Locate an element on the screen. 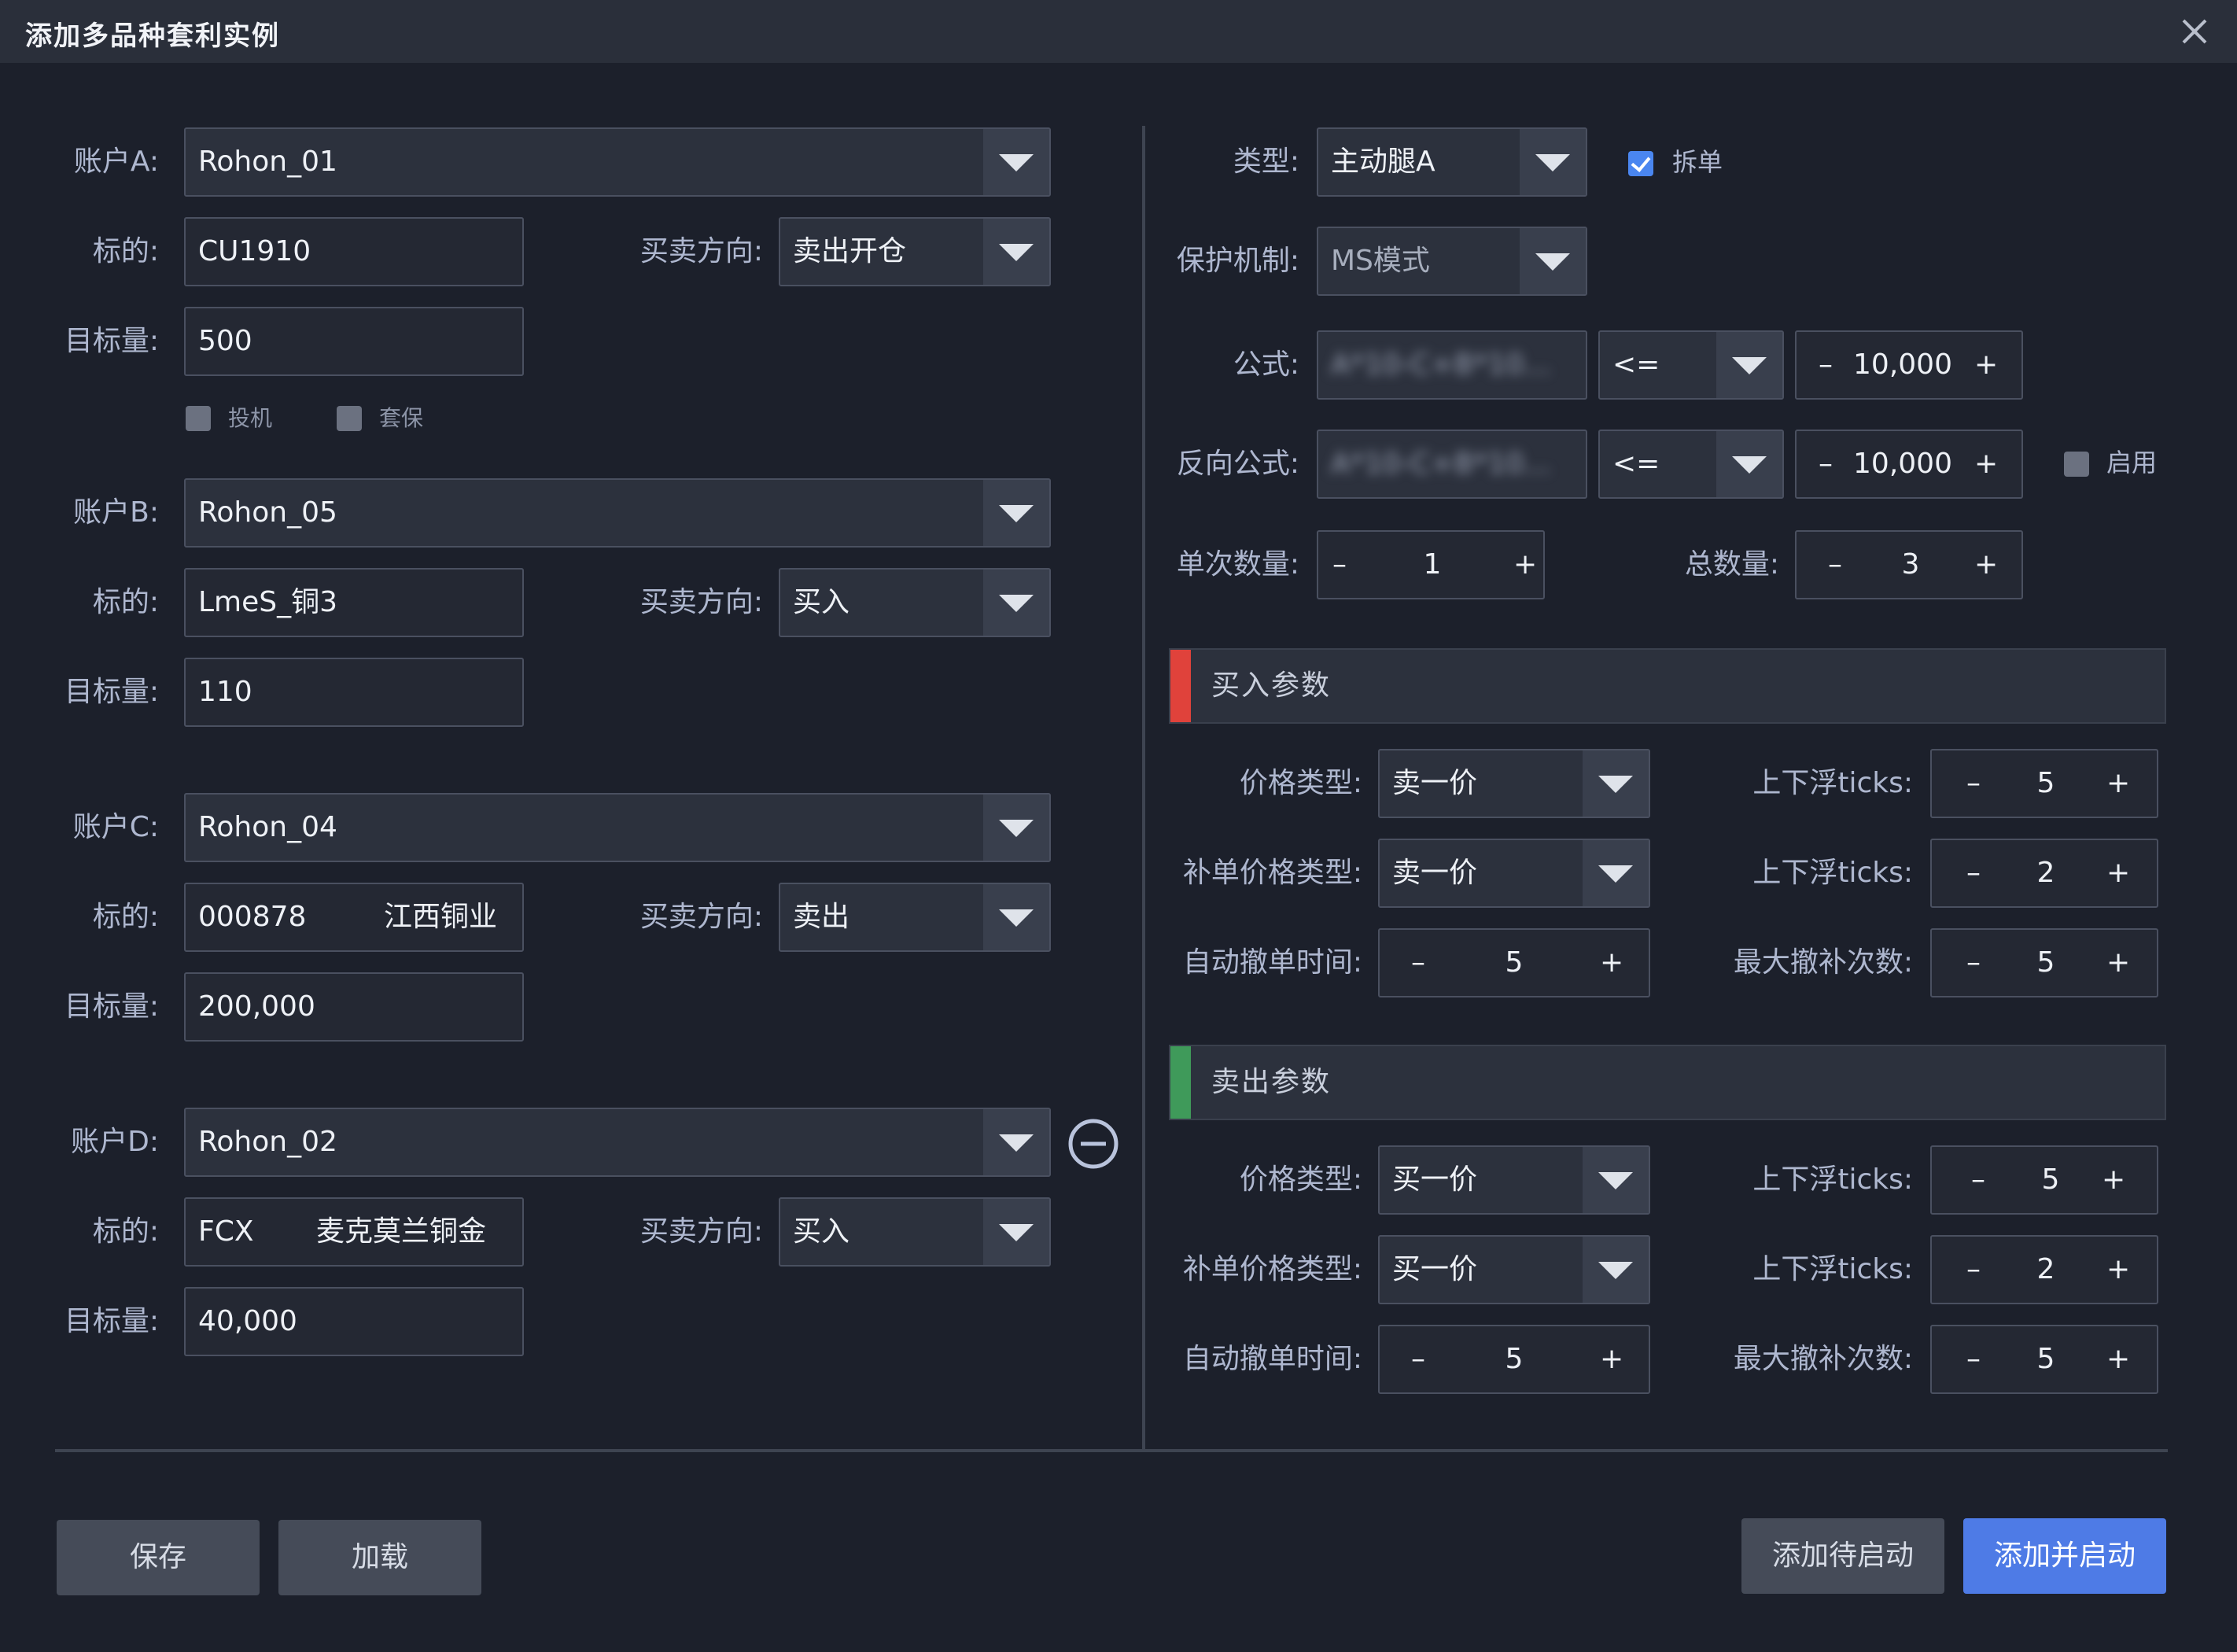 The image size is (2237, 1652). buy-refill-ticks-value: 2 is located at coordinates (2046, 873).